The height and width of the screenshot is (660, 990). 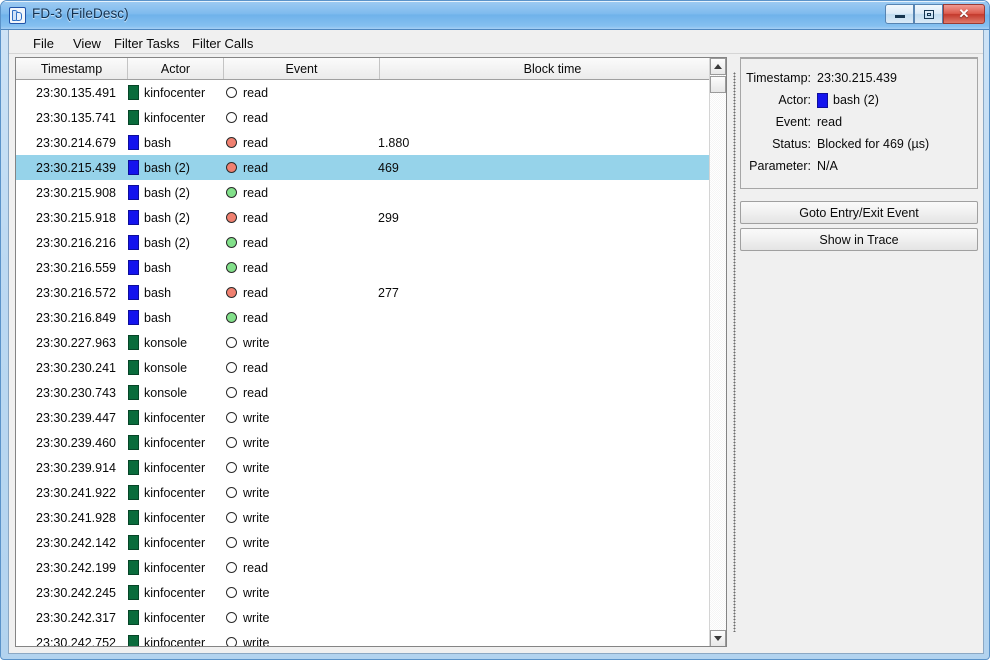 I want to click on table-row: 23:30.242.317 kinfocenter write, so click(x=371, y=617).